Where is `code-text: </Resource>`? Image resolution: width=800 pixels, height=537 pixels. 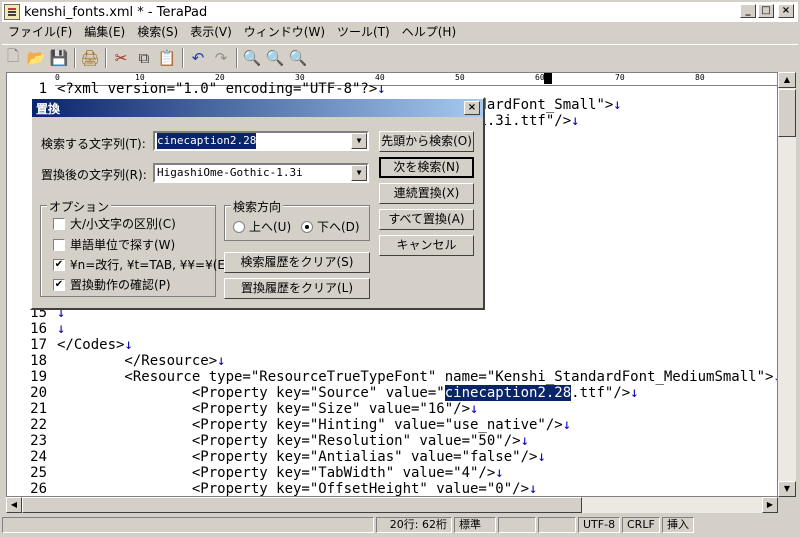 code-text: </Resource> is located at coordinates (137, 361).